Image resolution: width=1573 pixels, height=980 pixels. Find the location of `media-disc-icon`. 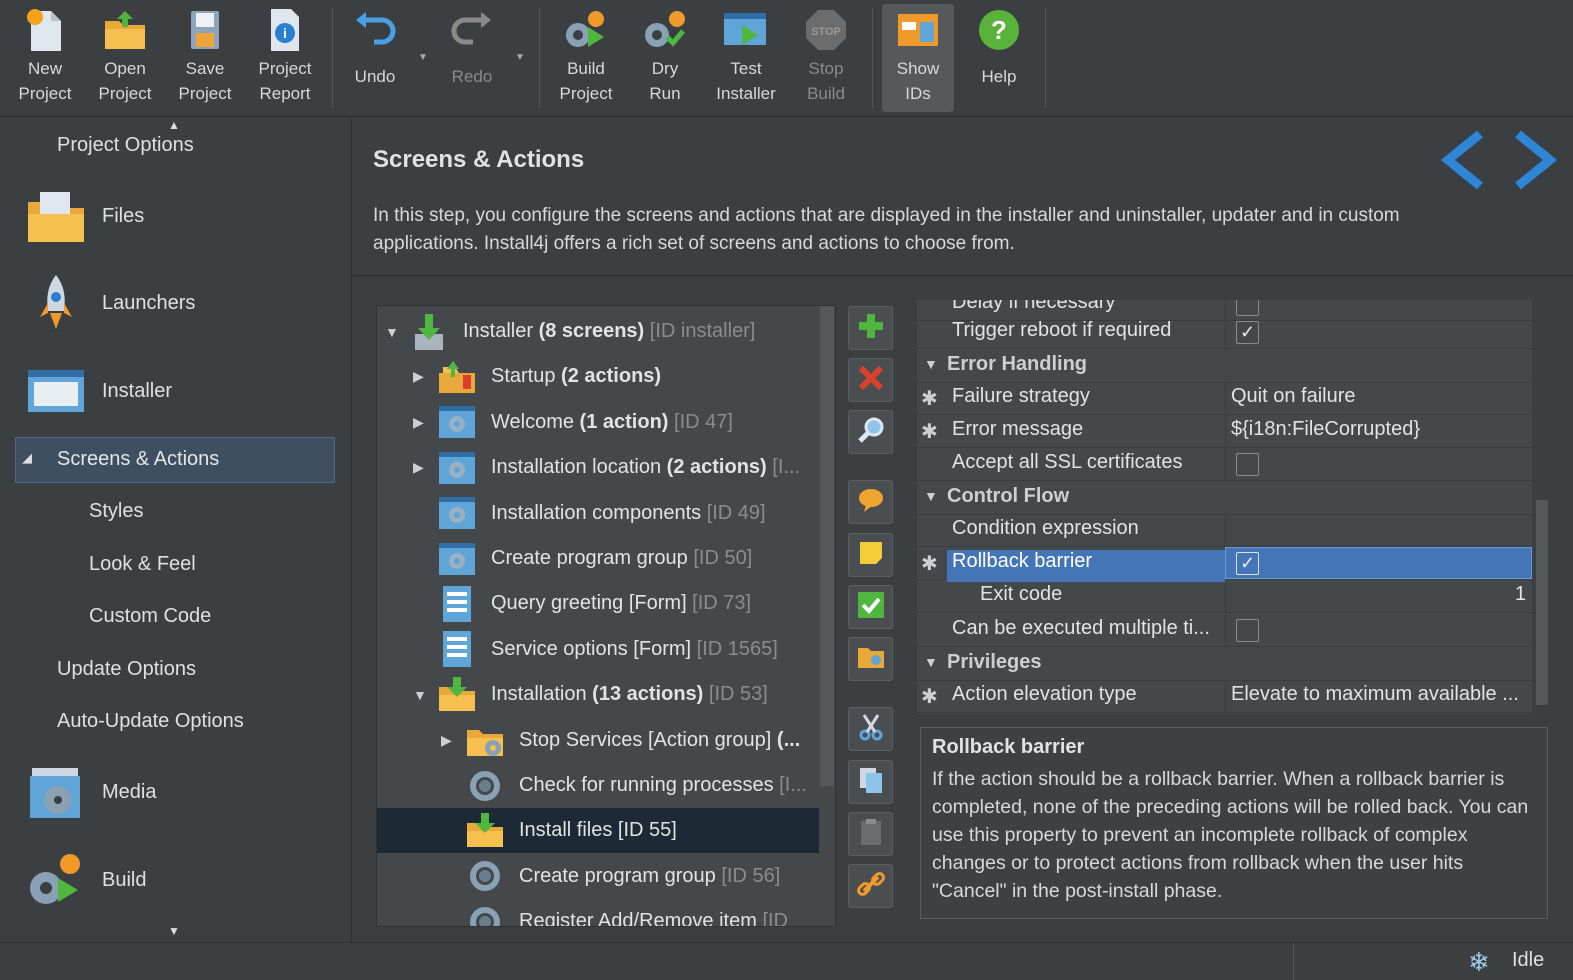

media-disc-icon is located at coordinates (56, 792).